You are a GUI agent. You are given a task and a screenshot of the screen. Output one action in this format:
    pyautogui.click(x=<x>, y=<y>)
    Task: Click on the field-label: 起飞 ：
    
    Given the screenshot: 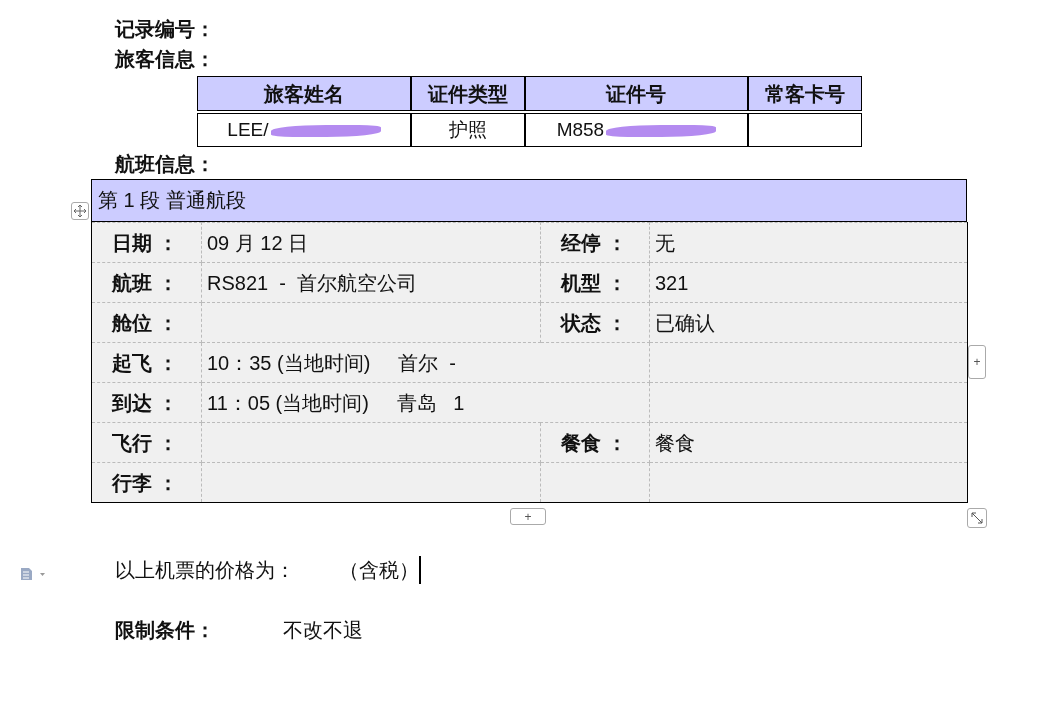 What is the action you would take?
    pyautogui.click(x=146, y=362)
    